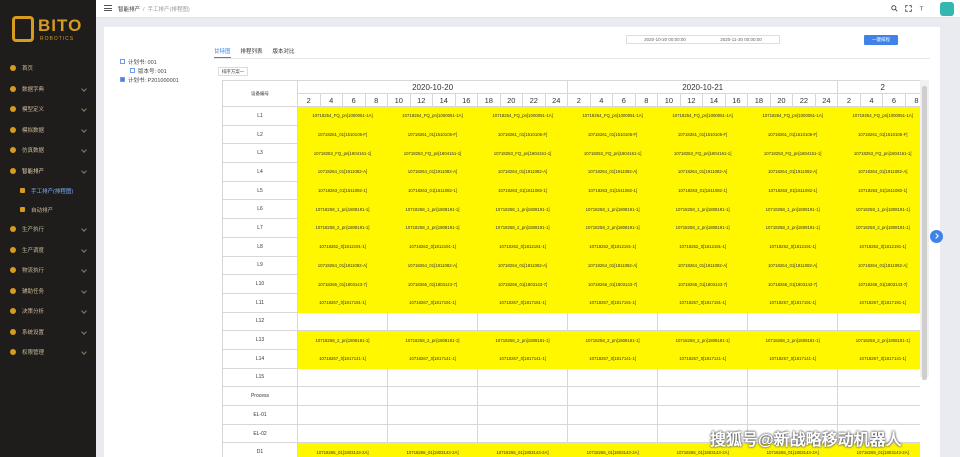  Describe the element at coordinates (48, 68) in the screenshot. I see `sidebar-item: 首页` at that location.